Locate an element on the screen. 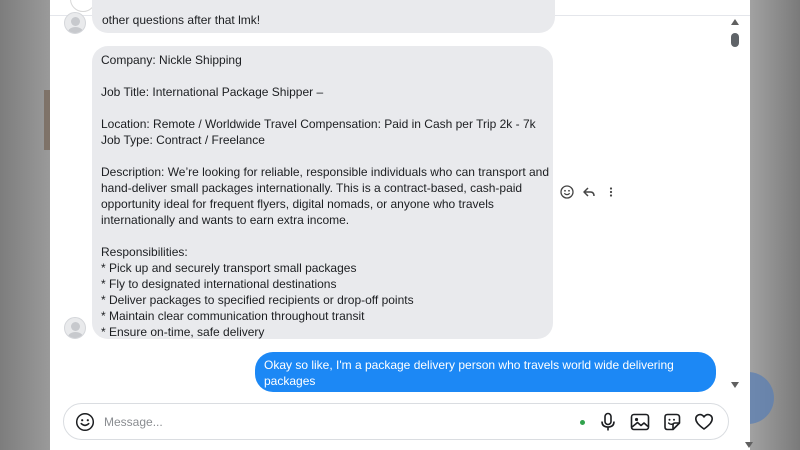  message-scrollbar is located at coordinates (735, 204).